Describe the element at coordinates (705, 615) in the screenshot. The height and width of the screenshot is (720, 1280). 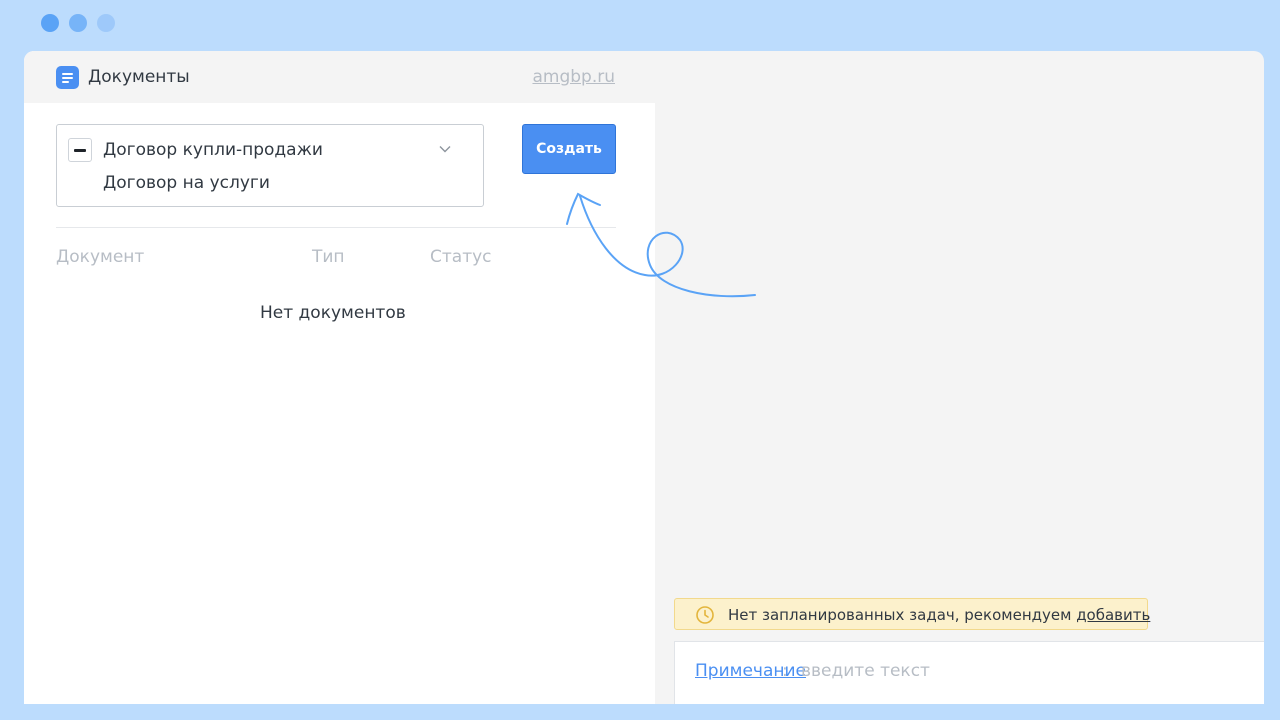
I see `clock-icon` at that location.